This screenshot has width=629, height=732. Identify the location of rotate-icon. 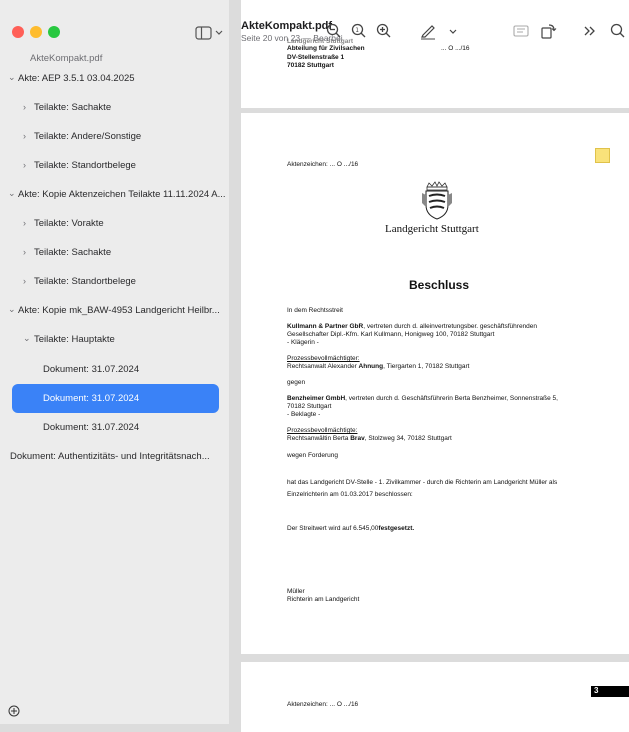
(548, 31).